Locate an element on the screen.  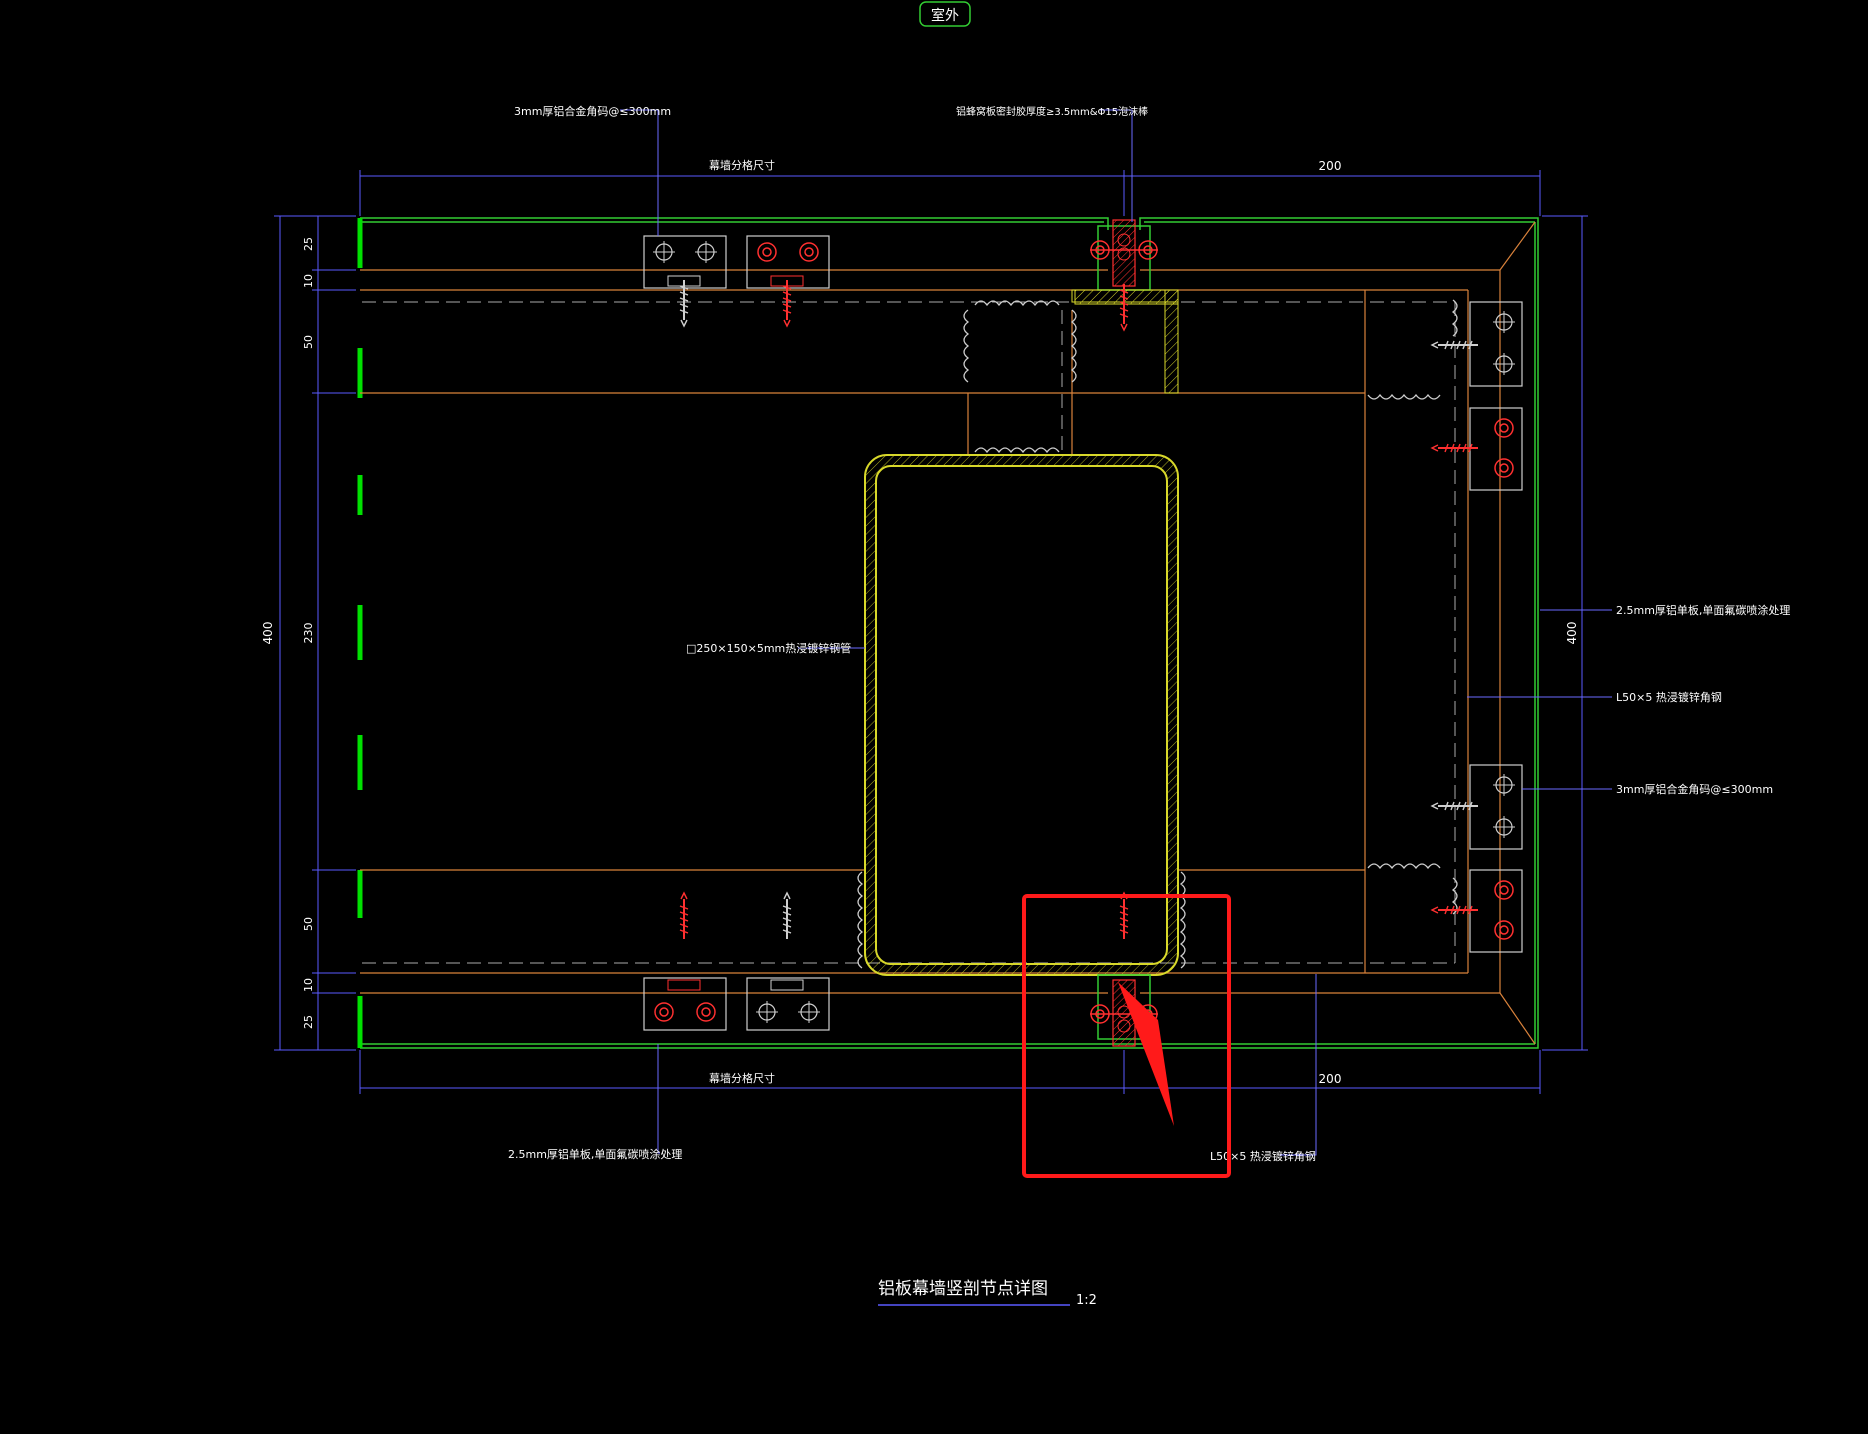
callout-right-panel: 2.5mm厚铝单板,单面氟碳喷涂处理 is located at coordinates (1703, 610).